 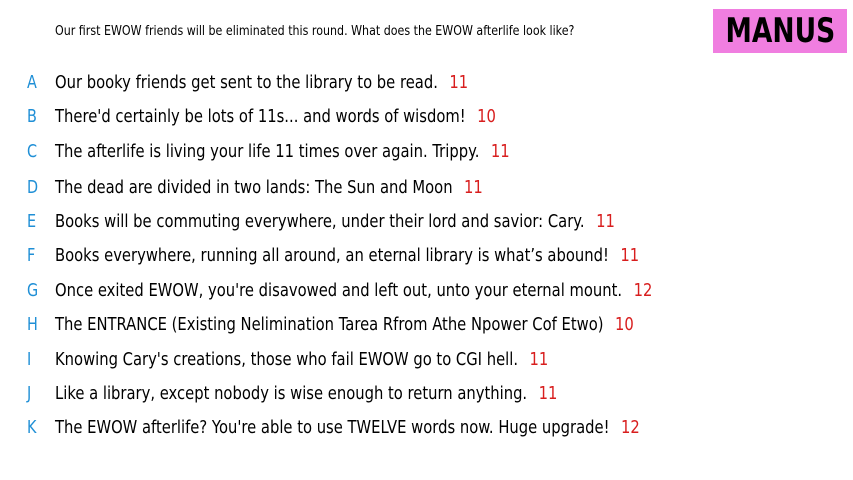 What do you see at coordinates (31, 255) in the screenshot?
I see `response-letter: F` at bounding box center [31, 255].